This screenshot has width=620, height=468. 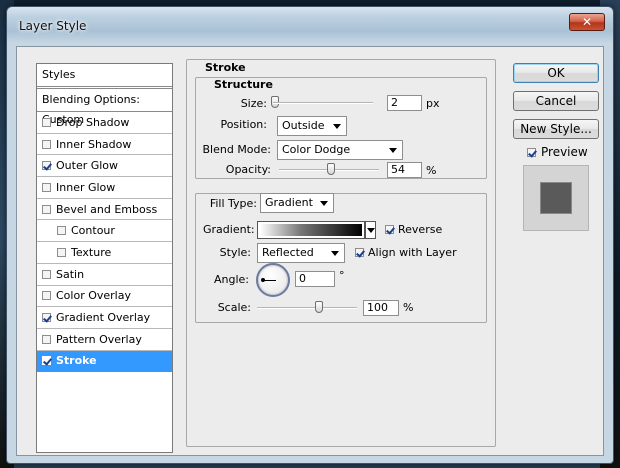 What do you see at coordinates (253, 103) in the screenshot?
I see `size-label: Size:` at bounding box center [253, 103].